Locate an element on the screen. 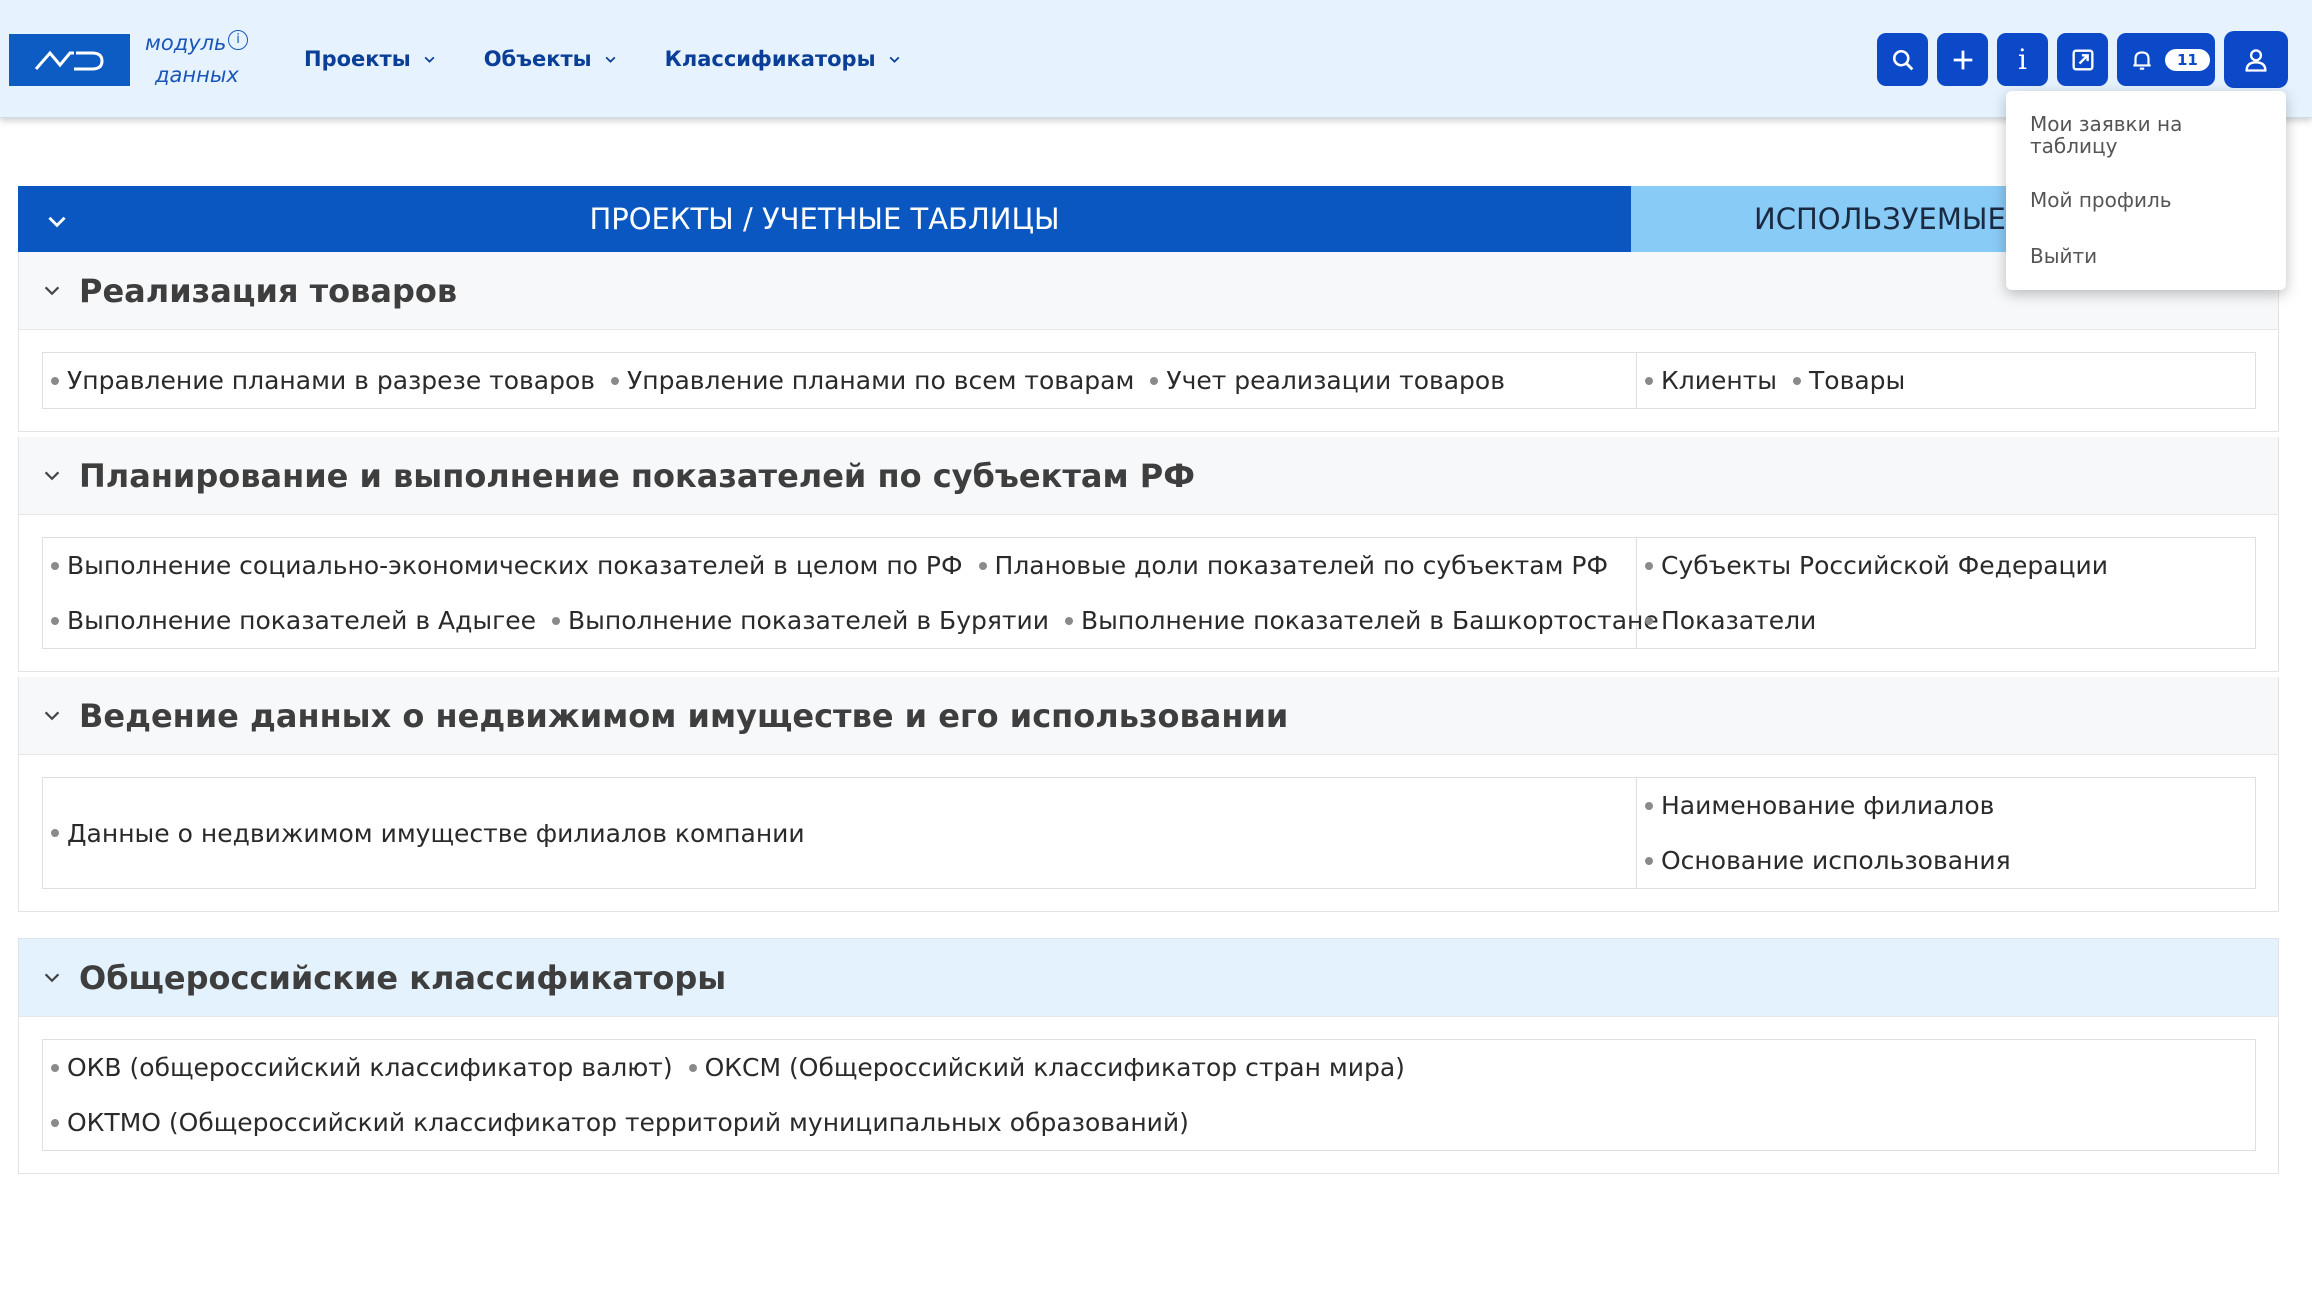 This screenshot has height=1292, width=2312. used-link-label: Товары is located at coordinates (1857, 380).